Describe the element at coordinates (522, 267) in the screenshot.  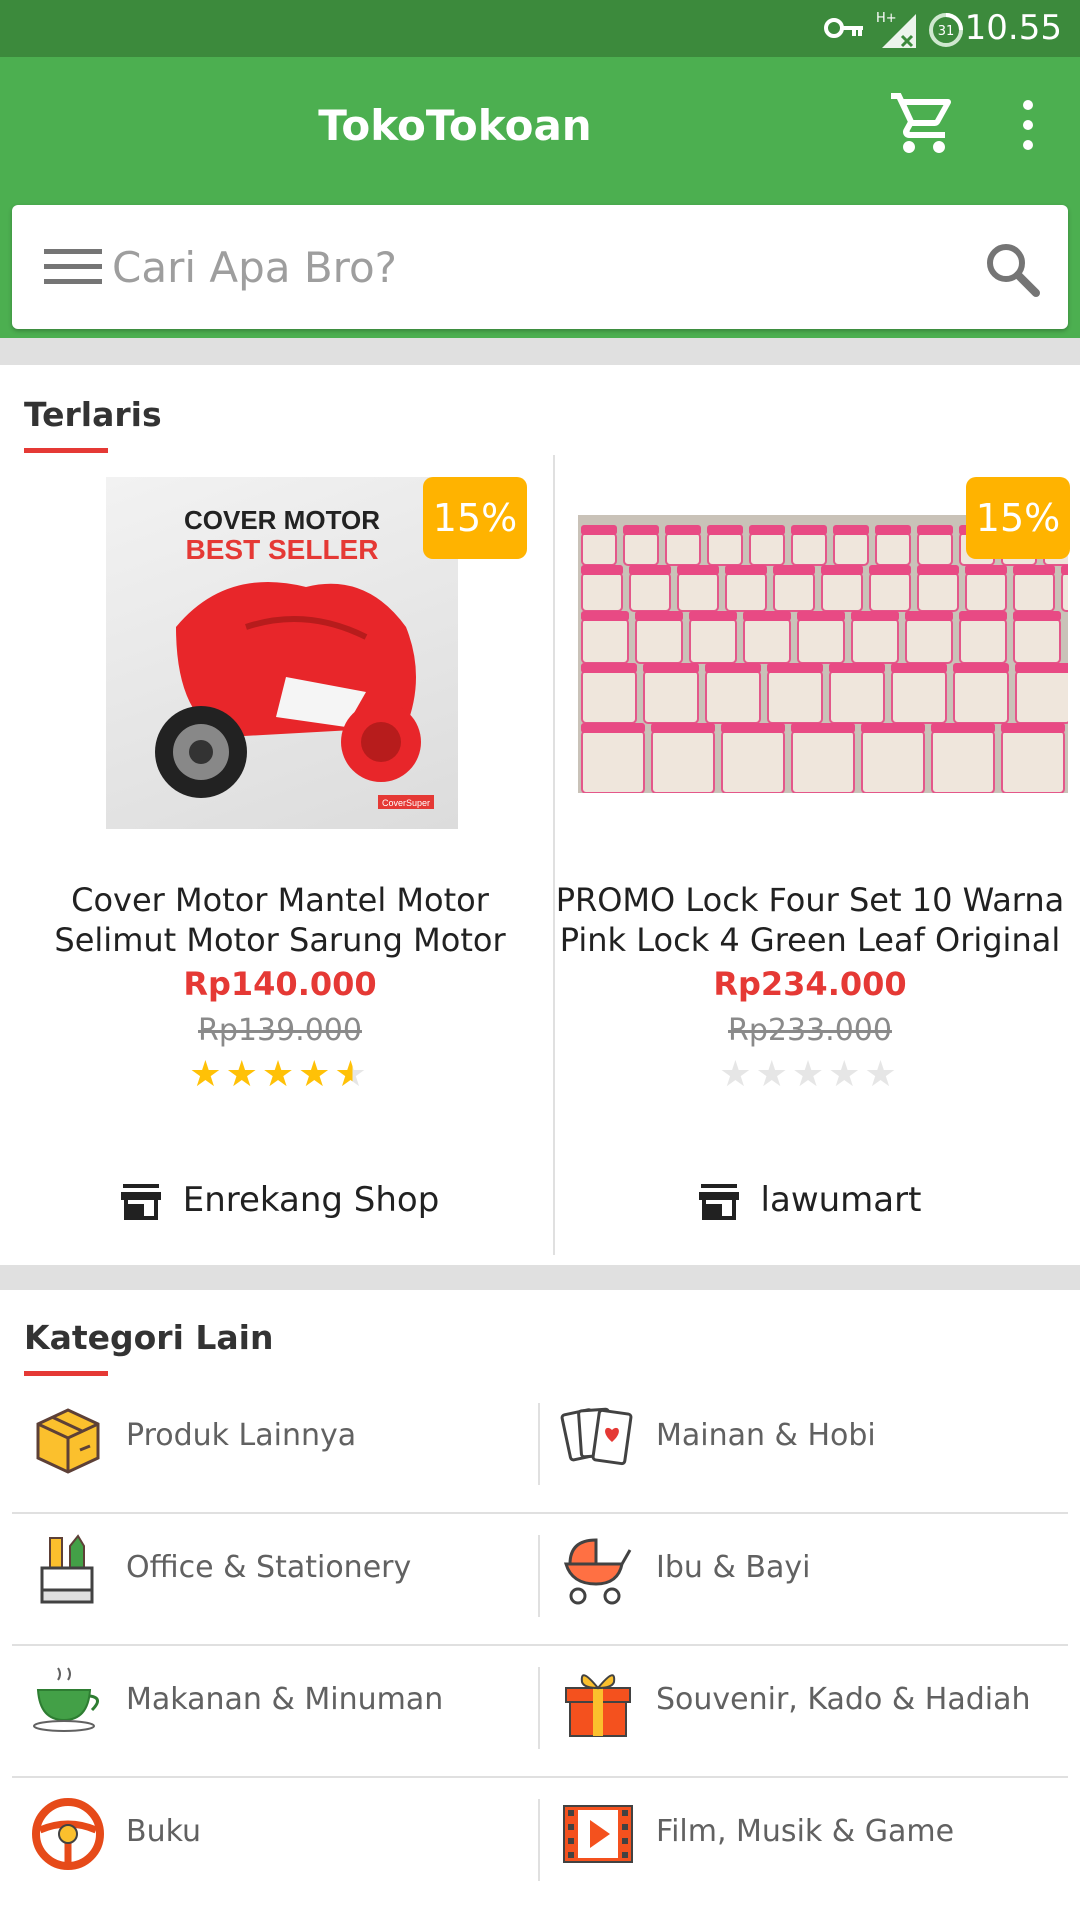
I see `search-input` at that location.